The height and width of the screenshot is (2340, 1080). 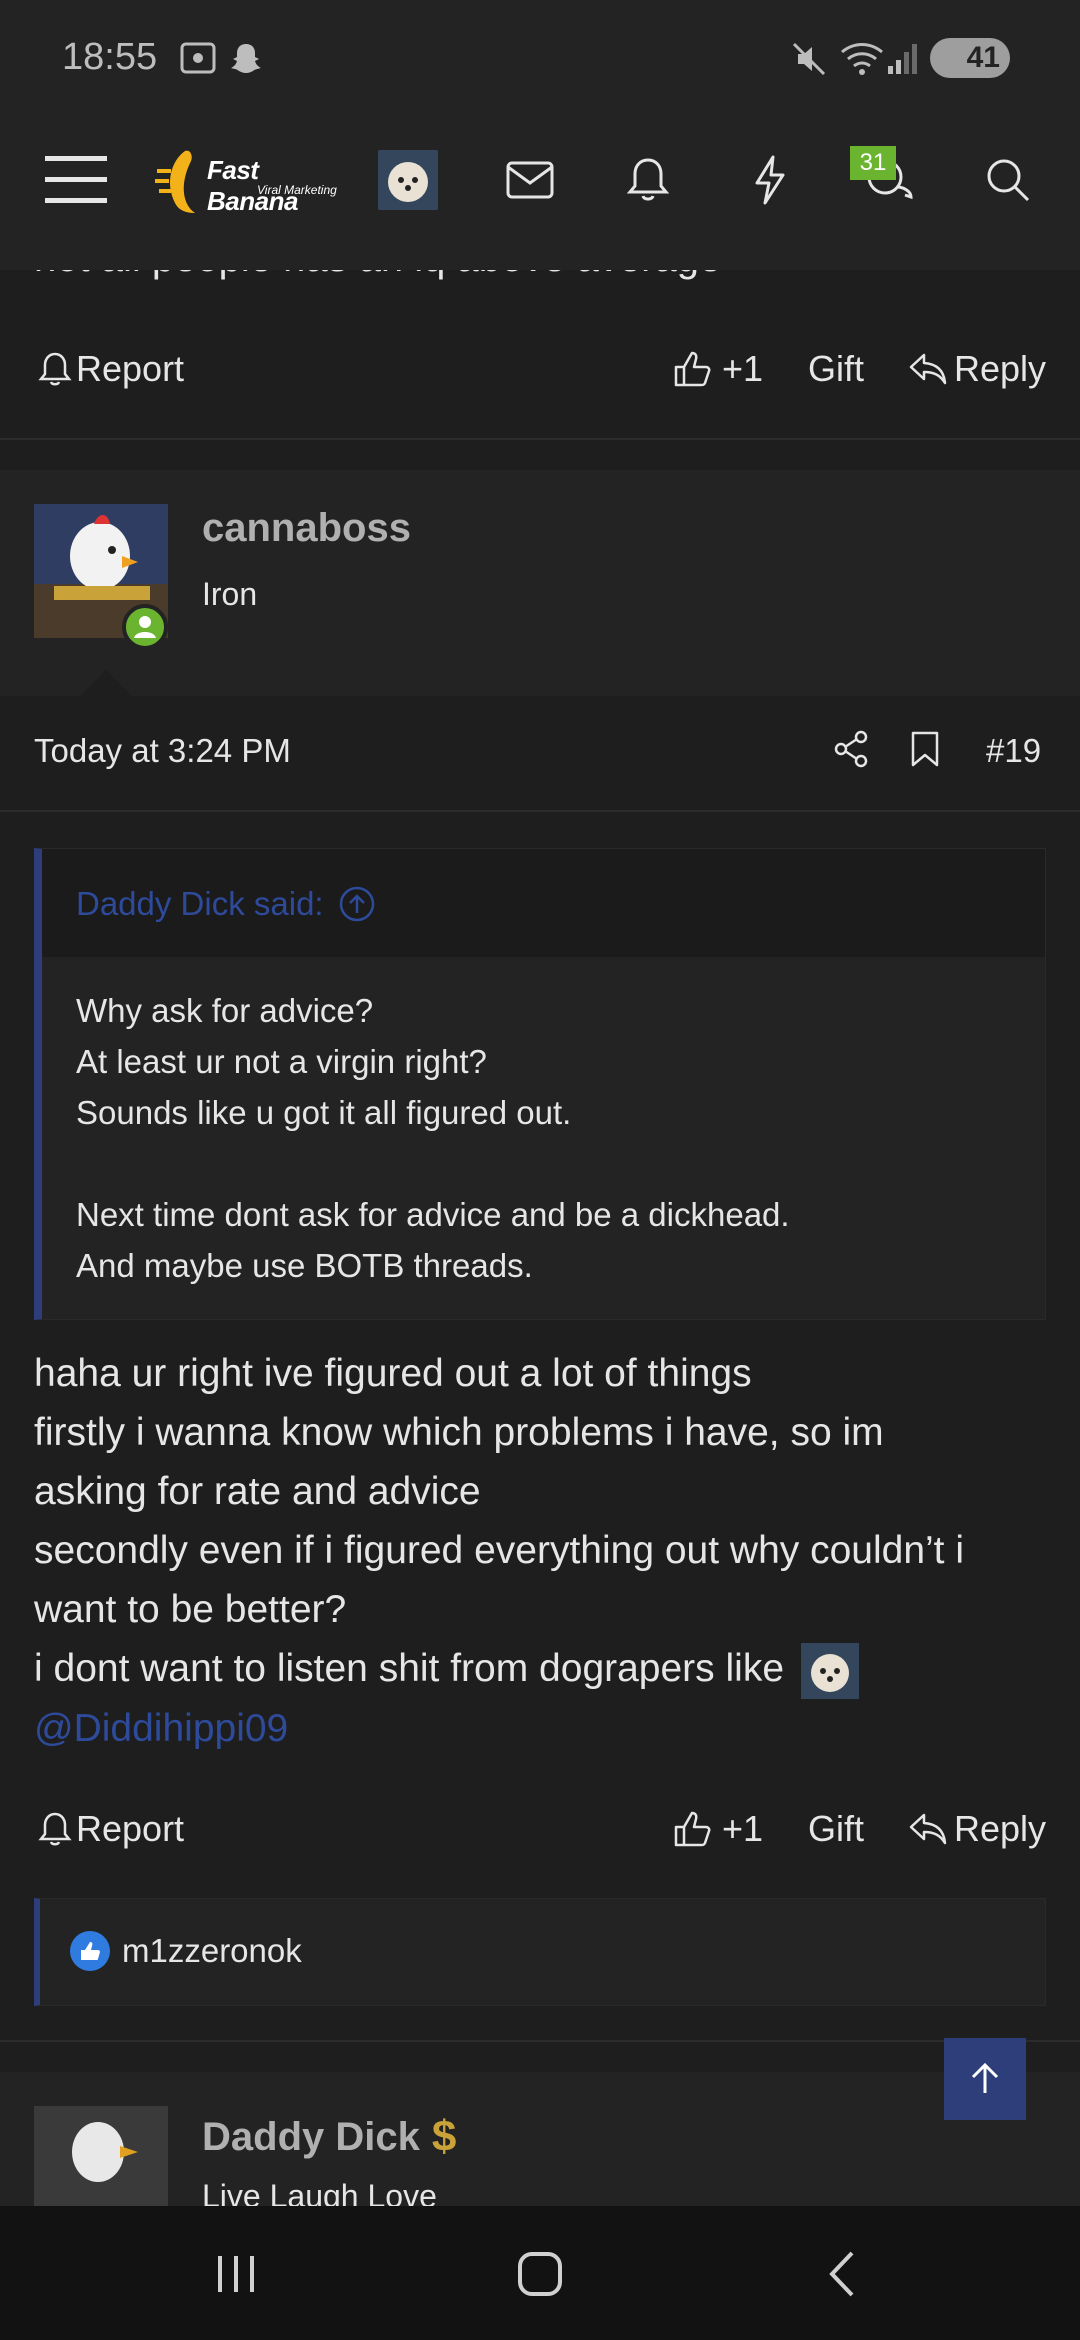 What do you see at coordinates (1013, 751) in the screenshot?
I see `post-number: #19` at bounding box center [1013, 751].